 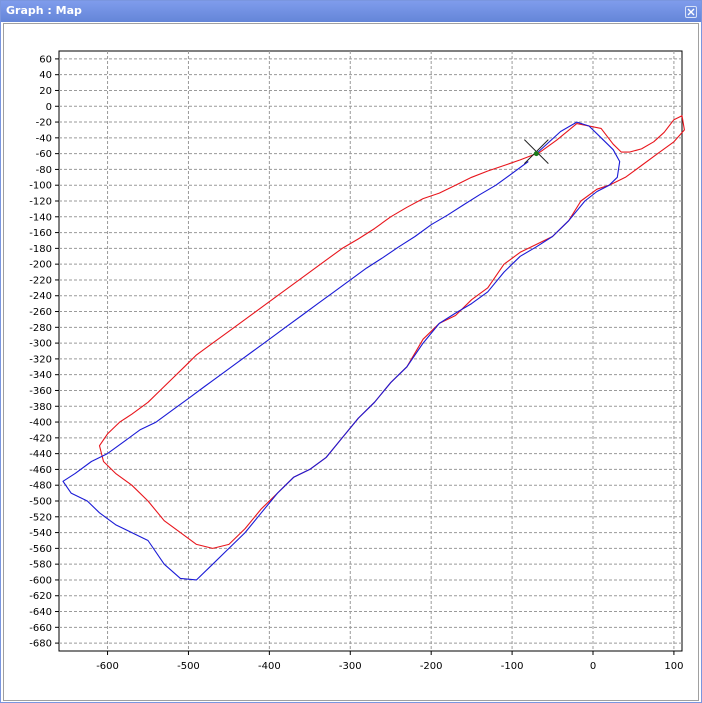 What do you see at coordinates (40, 280) in the screenshot?
I see `y-tick-label: -220` at bounding box center [40, 280].